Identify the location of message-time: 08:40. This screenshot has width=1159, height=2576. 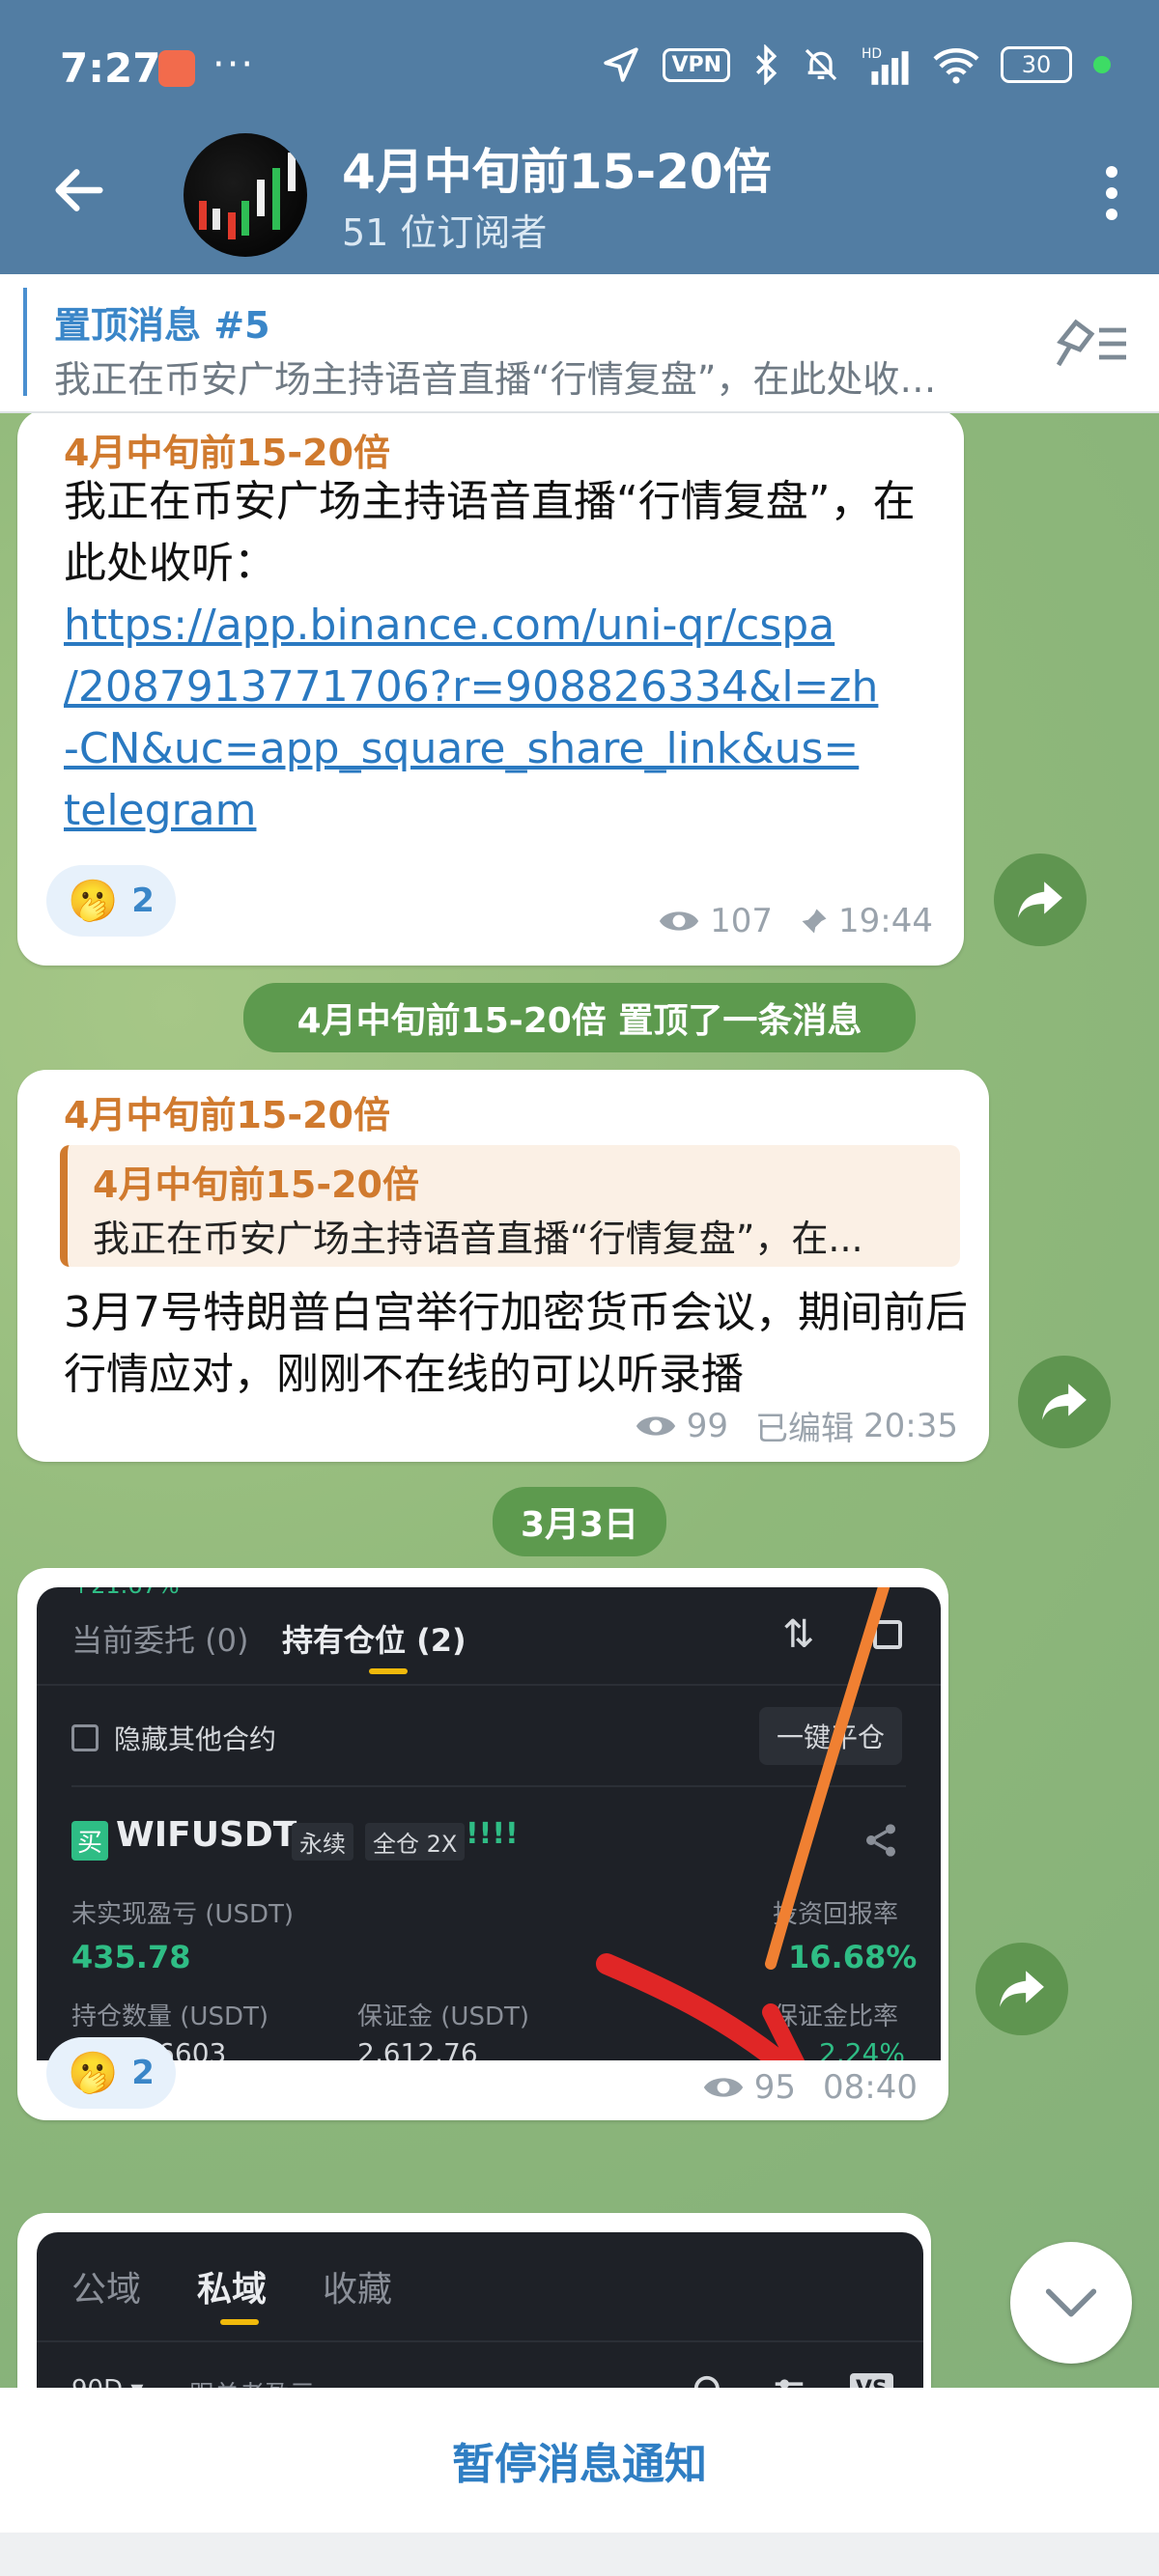
(871, 2087).